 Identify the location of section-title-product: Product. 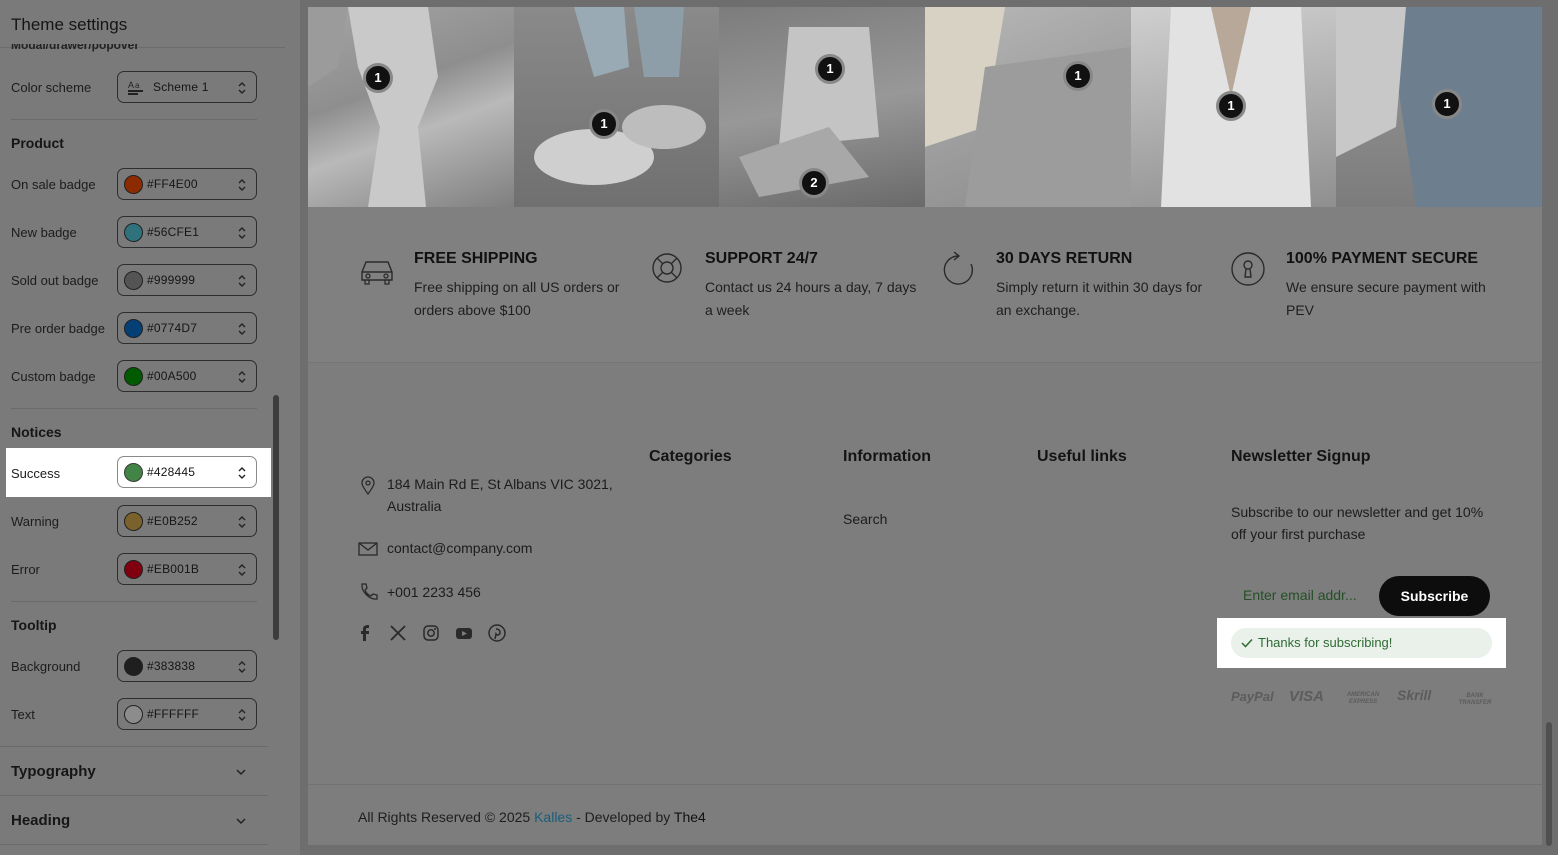
(37, 143).